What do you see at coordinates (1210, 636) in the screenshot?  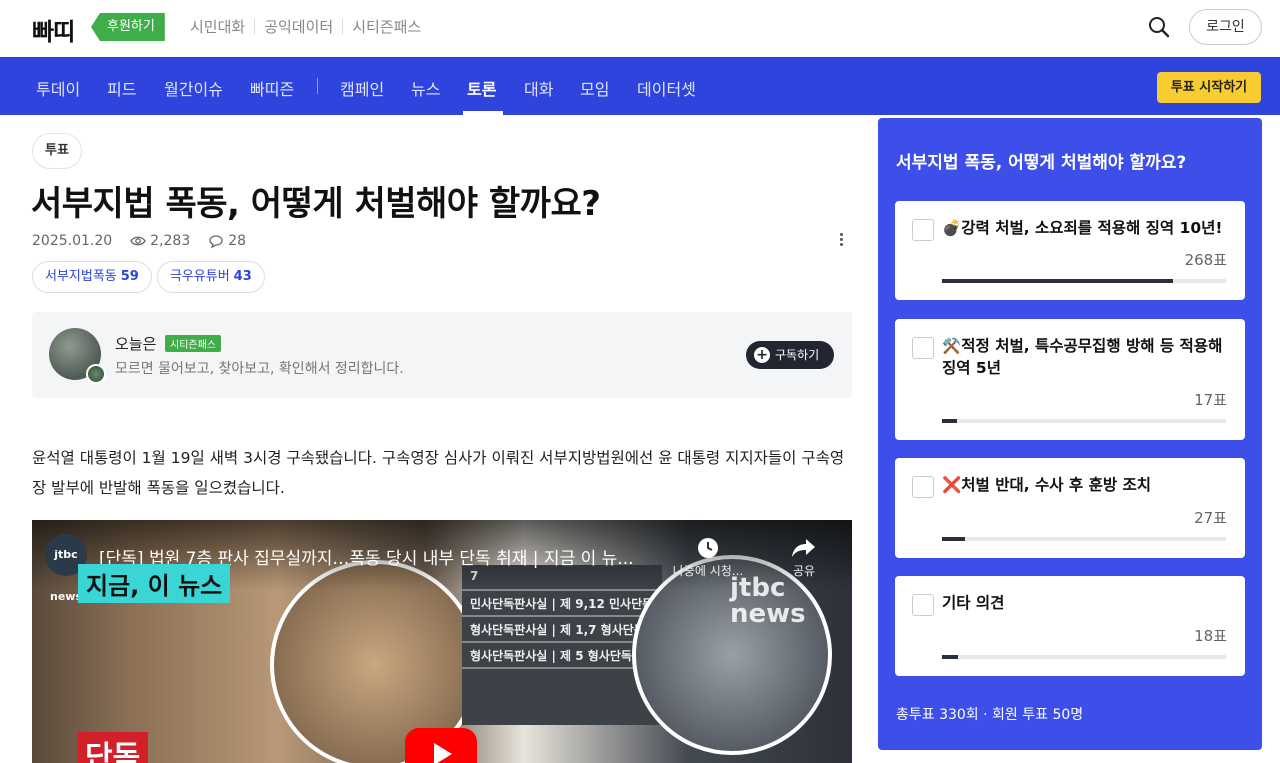 I see `option-votes: 18표` at bounding box center [1210, 636].